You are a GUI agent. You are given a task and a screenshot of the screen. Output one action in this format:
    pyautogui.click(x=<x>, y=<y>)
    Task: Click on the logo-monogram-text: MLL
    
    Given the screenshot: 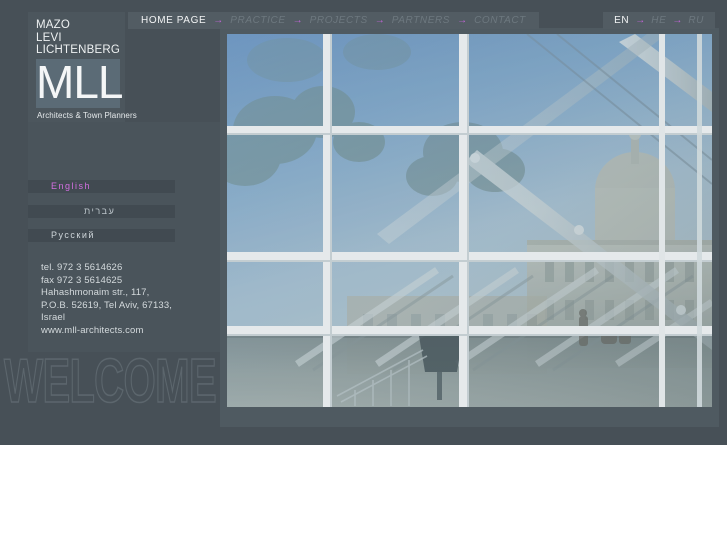 What is the action you would take?
    pyautogui.click(x=79, y=82)
    